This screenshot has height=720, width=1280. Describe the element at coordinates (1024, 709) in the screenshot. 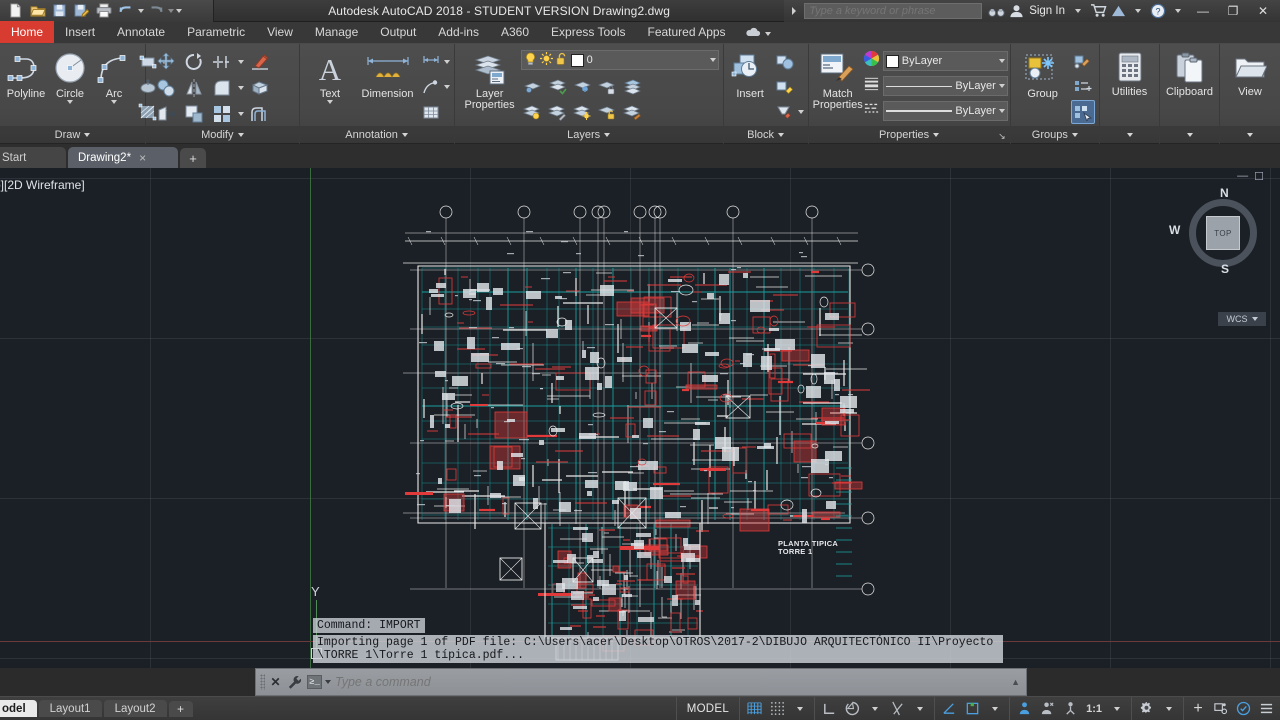

I see `annotation-monitor-icon` at that location.